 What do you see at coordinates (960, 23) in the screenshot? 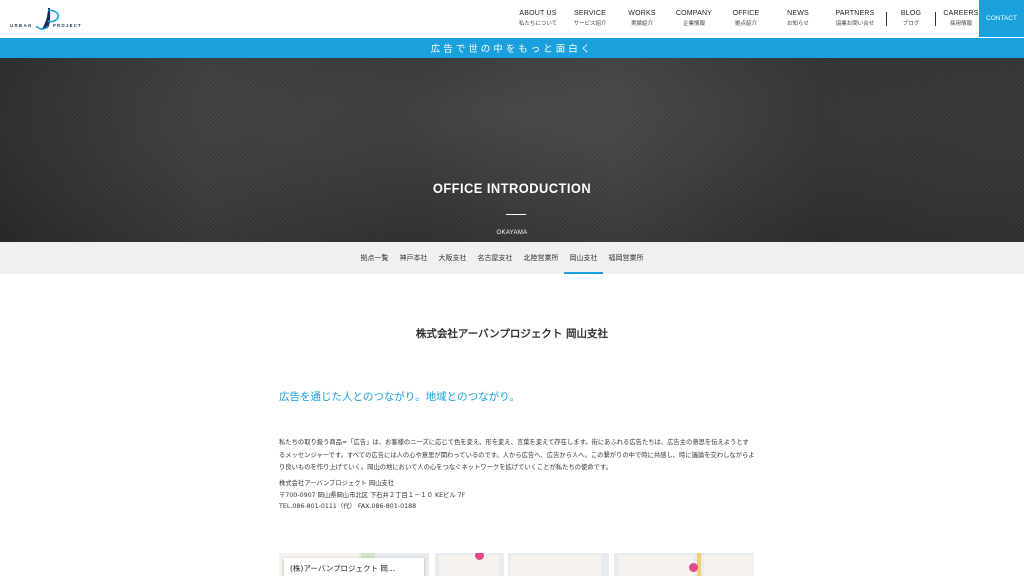
I see `nav-sublabel: 採用情報` at bounding box center [960, 23].